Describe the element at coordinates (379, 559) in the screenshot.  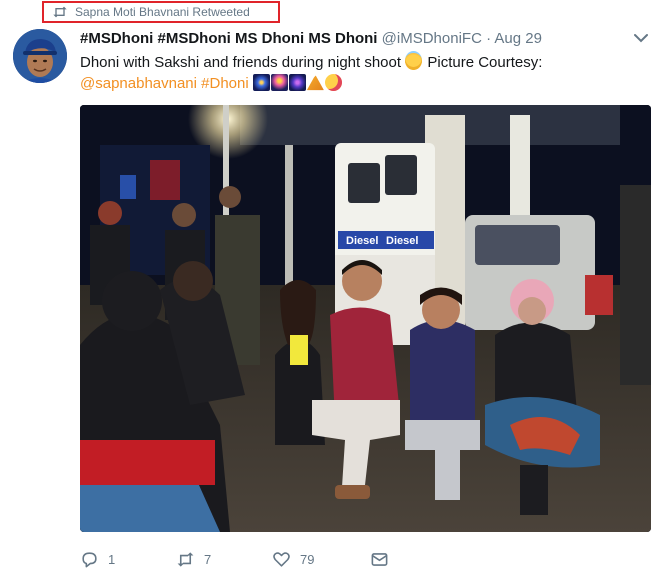
I see `envelope-icon` at that location.